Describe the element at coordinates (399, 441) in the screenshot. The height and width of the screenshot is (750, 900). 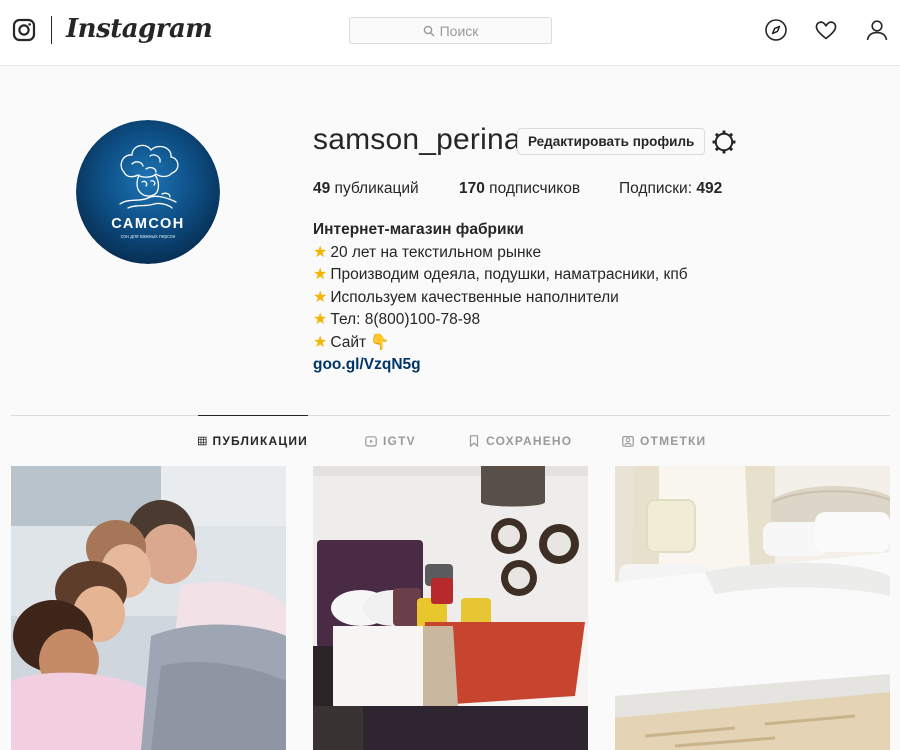
I see `tab-label: IGTV` at that location.